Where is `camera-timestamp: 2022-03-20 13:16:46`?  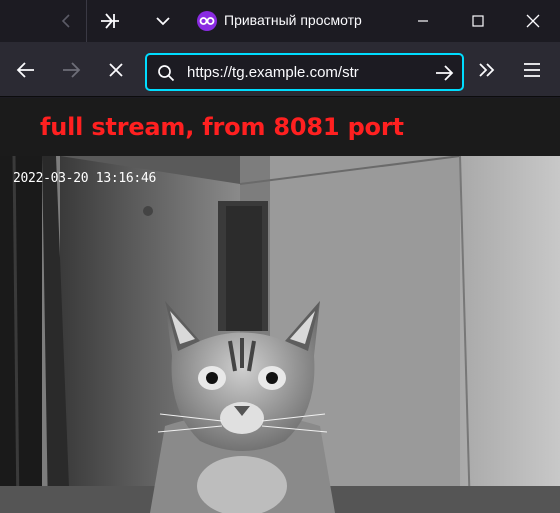 camera-timestamp: 2022-03-20 13:16:46 is located at coordinates (85, 178).